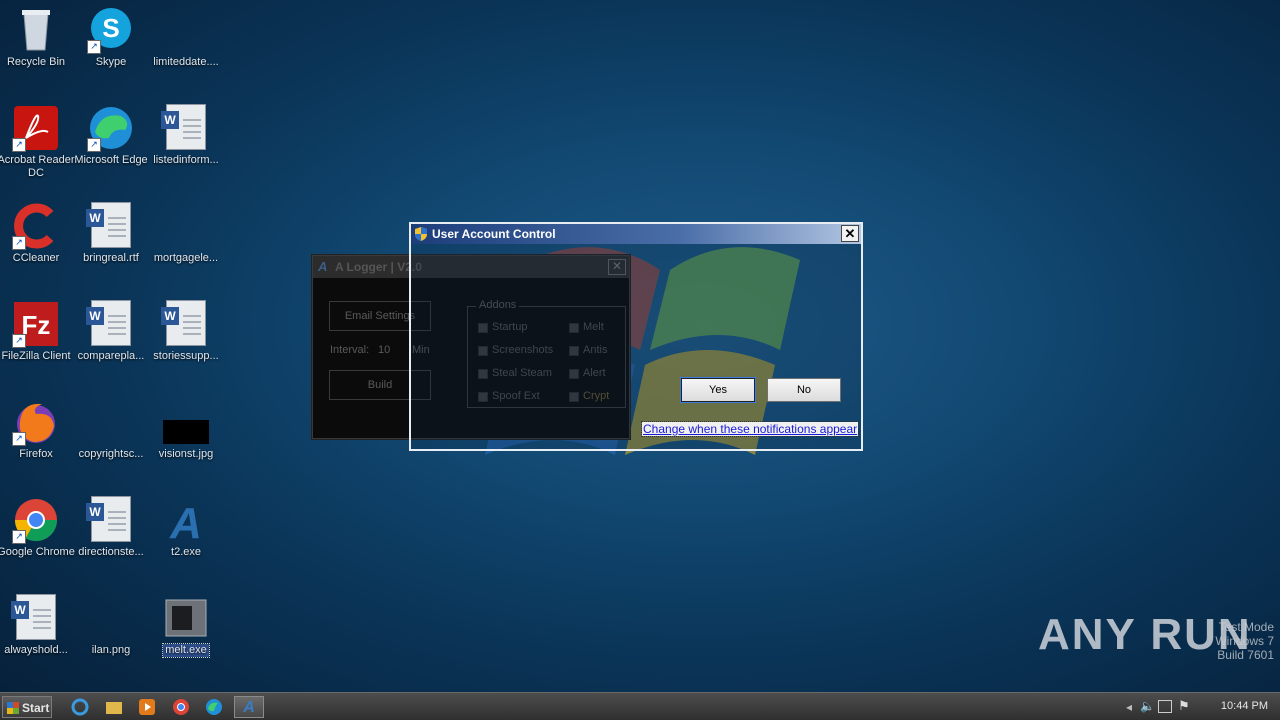 The image size is (1280, 720). I want to click on watermark-line-3: Build 7601, so click(1245, 655).